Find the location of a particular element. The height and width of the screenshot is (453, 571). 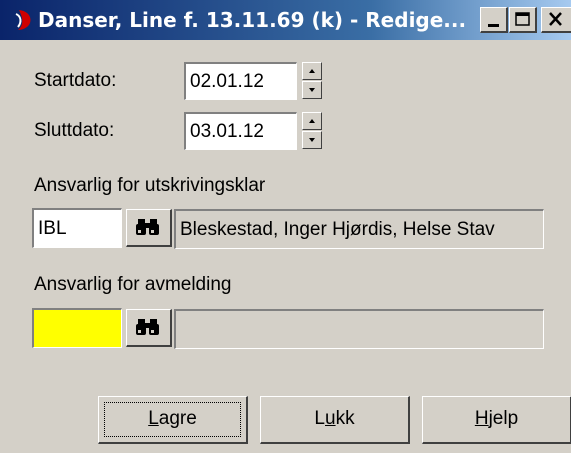

end-date-label: Sluttdato: is located at coordinates (74, 130).